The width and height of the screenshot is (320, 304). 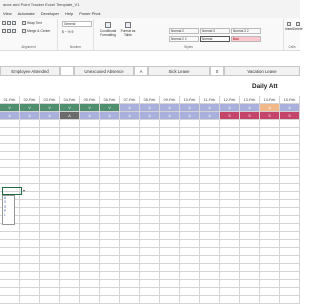 What do you see at coordinates (110, 100) in the screenshot?
I see `date-header-cell: 06-Feb` at bounding box center [110, 100].